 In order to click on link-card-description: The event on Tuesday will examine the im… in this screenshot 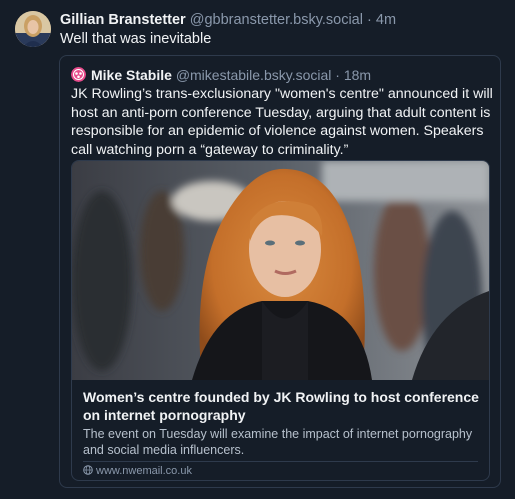, I will do `click(278, 442)`.